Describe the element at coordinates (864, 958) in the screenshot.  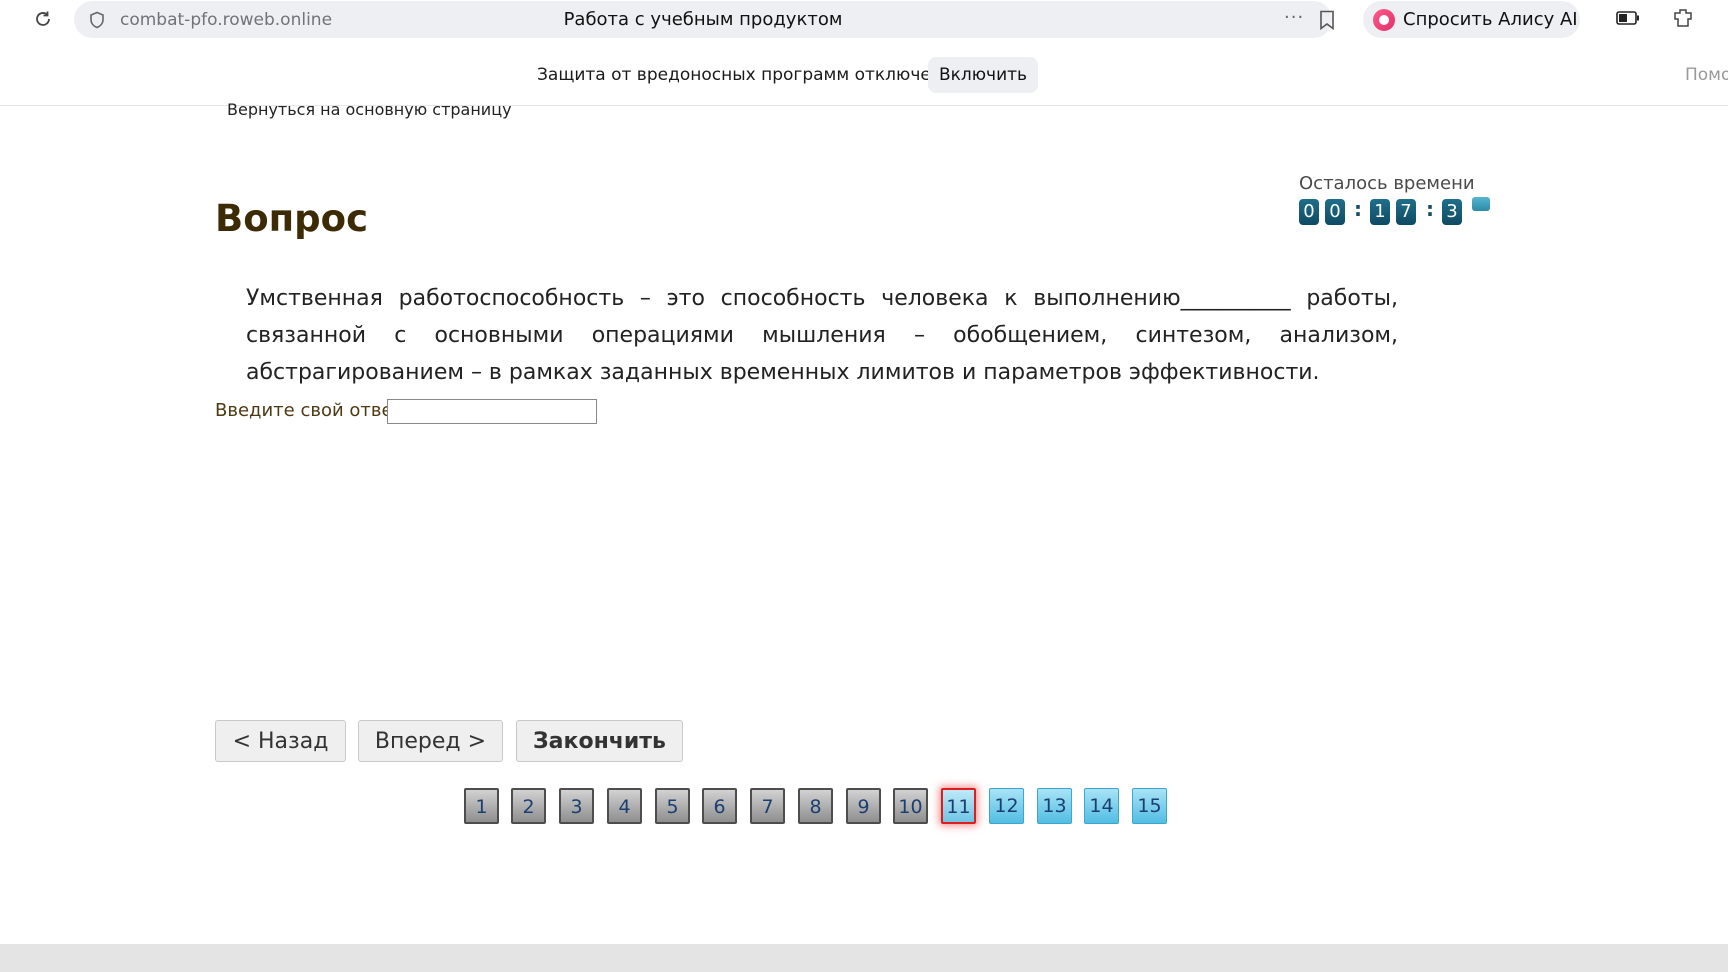
I see `footer-bar` at that location.